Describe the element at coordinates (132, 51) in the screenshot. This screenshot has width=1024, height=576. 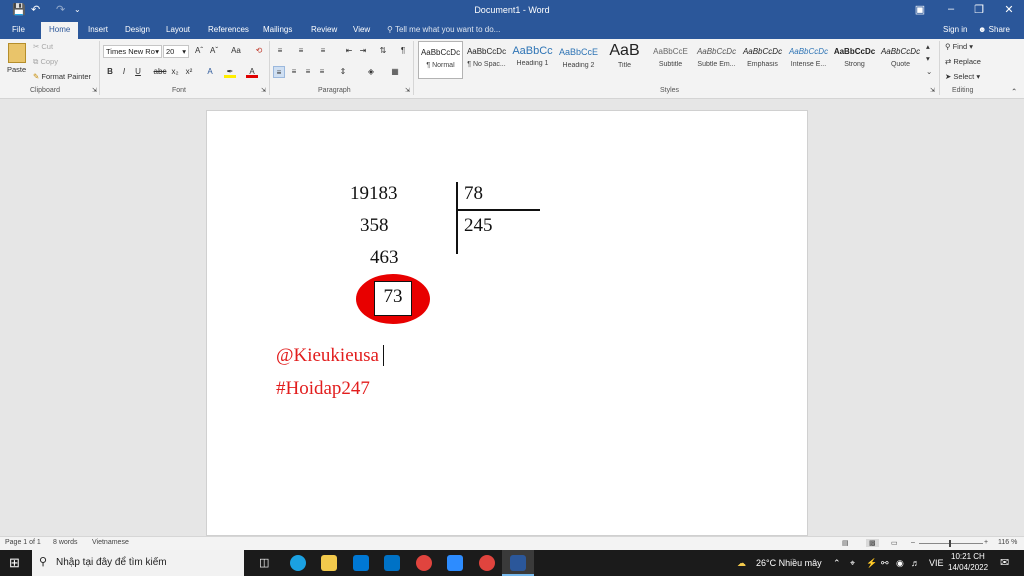
I see `font-name-box: Times New Ro ▾` at that location.